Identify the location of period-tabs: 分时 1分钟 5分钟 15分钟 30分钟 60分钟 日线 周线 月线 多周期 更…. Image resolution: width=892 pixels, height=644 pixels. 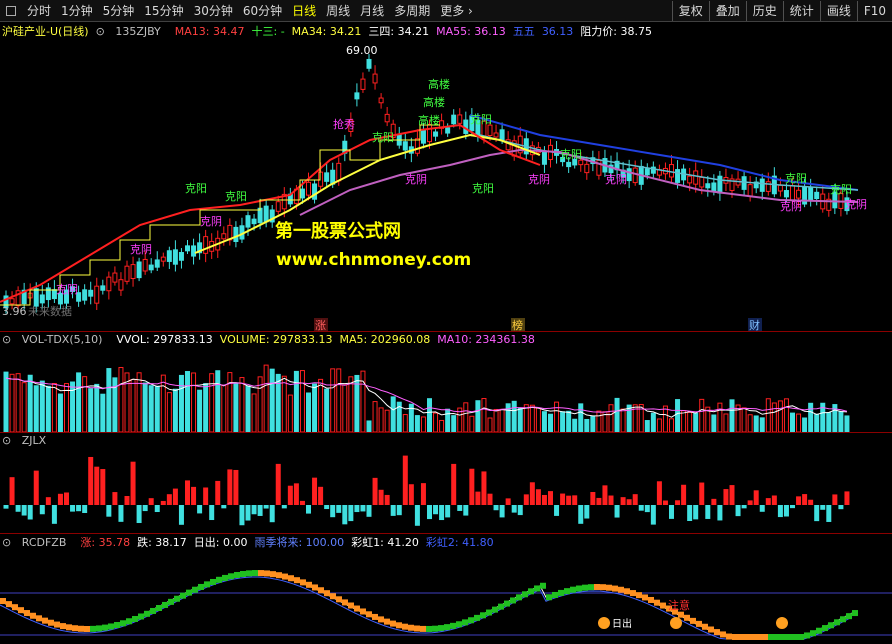
(239, 11).